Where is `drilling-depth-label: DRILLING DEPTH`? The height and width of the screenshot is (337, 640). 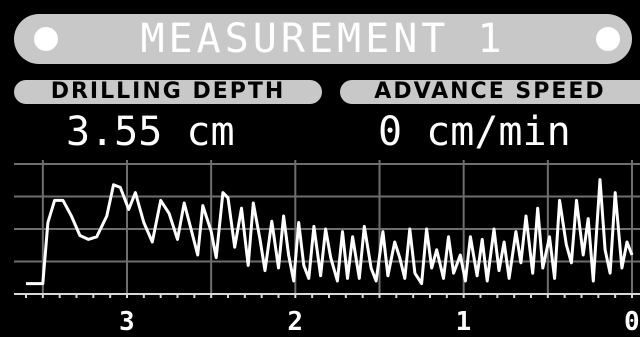 drilling-depth-label: DRILLING DEPTH is located at coordinates (168, 91).